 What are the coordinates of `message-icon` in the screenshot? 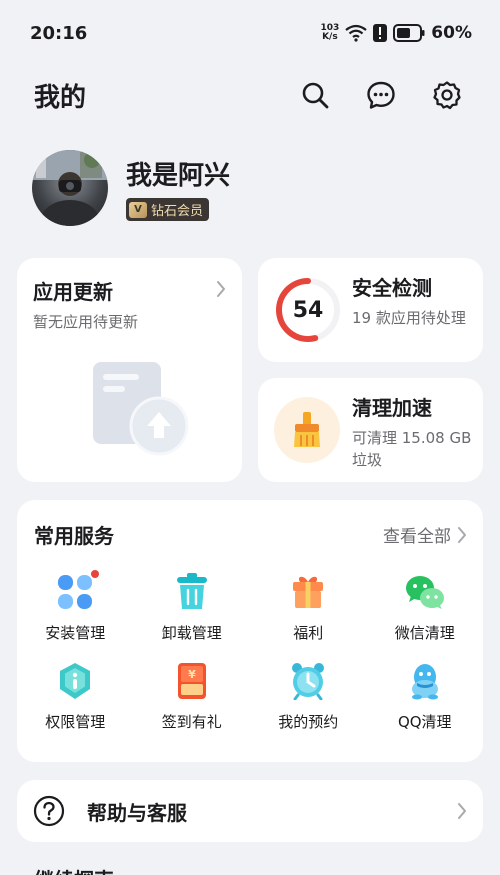 It's located at (381, 95).